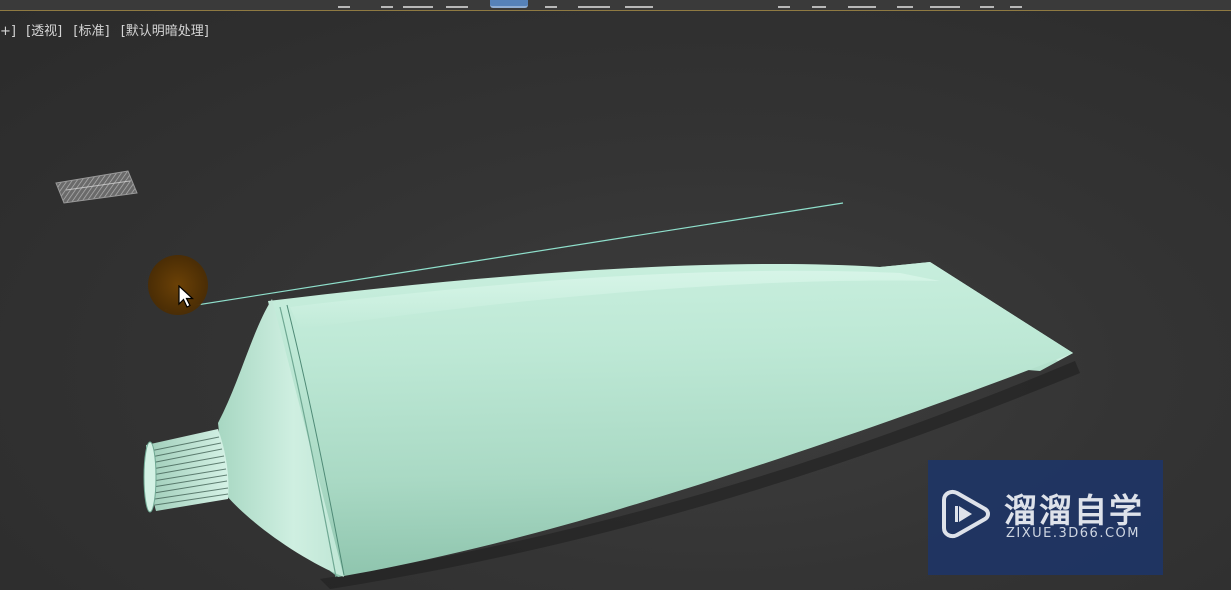 The height and width of the screenshot is (590, 1231). Describe the element at coordinates (96, 187) in the screenshot. I see `hatched-helper-object` at that location.